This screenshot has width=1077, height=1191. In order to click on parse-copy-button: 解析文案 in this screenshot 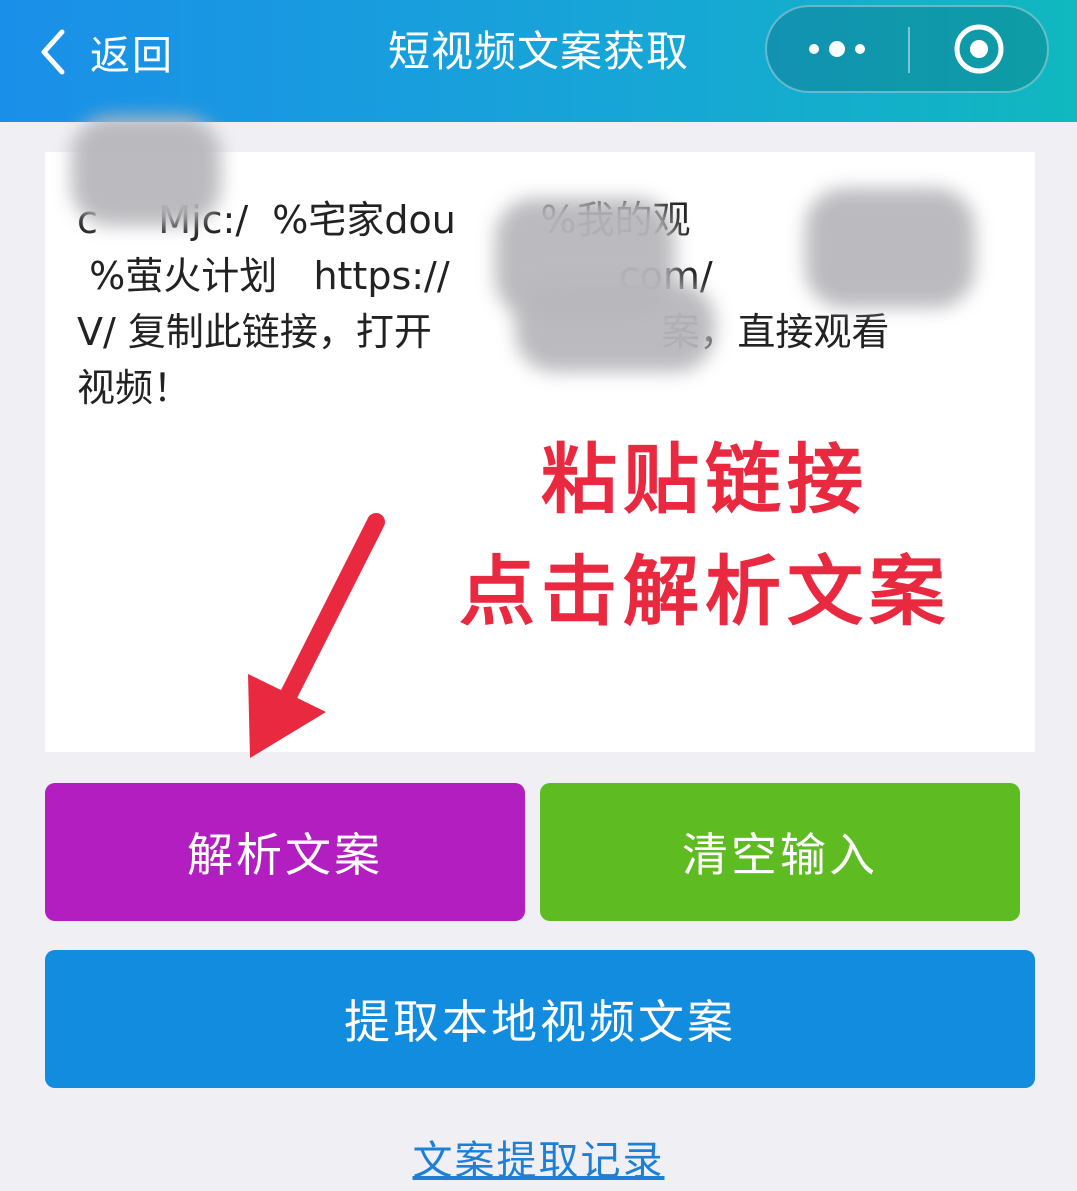, I will do `click(285, 852)`.